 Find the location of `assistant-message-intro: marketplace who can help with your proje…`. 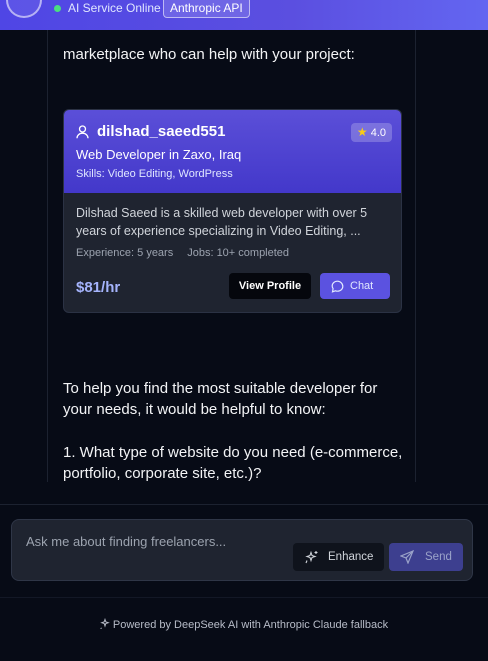

assistant-message-intro: marketplace who can help with your proje… is located at coordinates (209, 54).